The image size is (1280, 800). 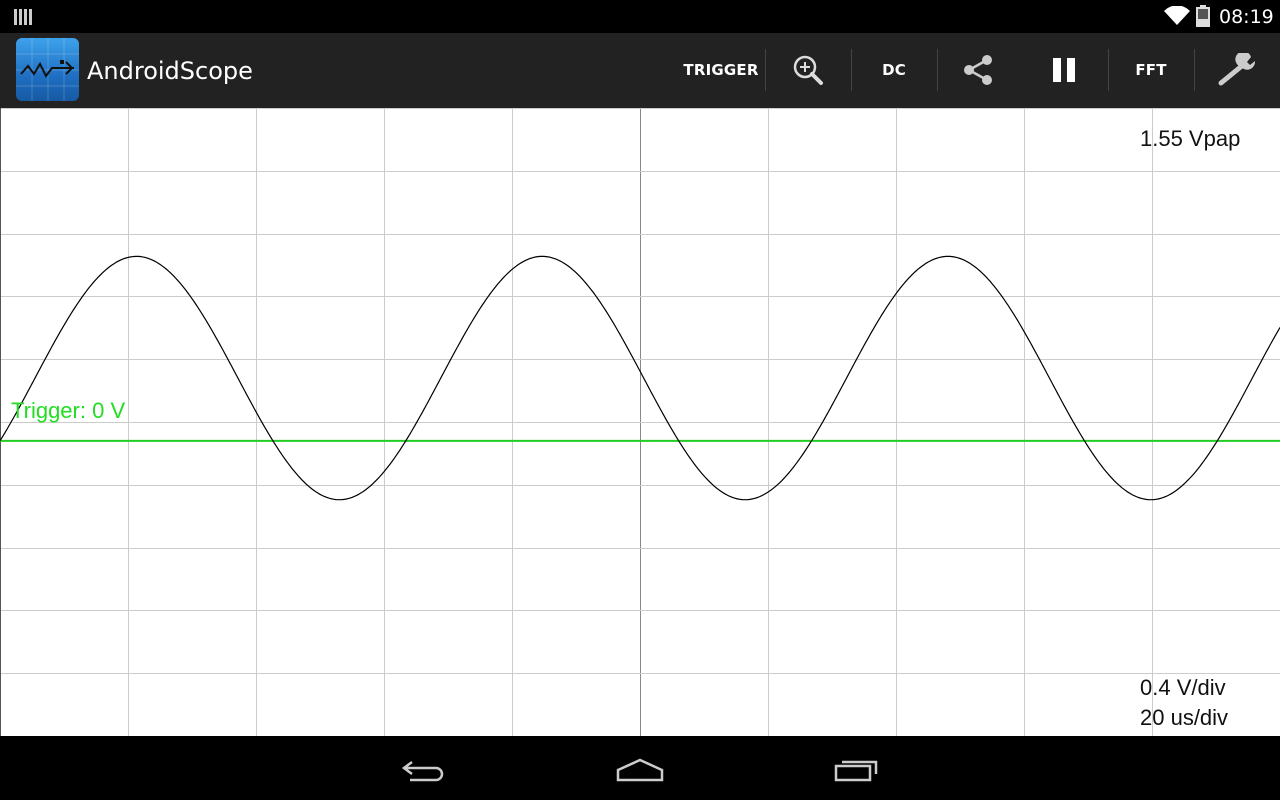 I want to click on home-icon, so click(x=640, y=770).